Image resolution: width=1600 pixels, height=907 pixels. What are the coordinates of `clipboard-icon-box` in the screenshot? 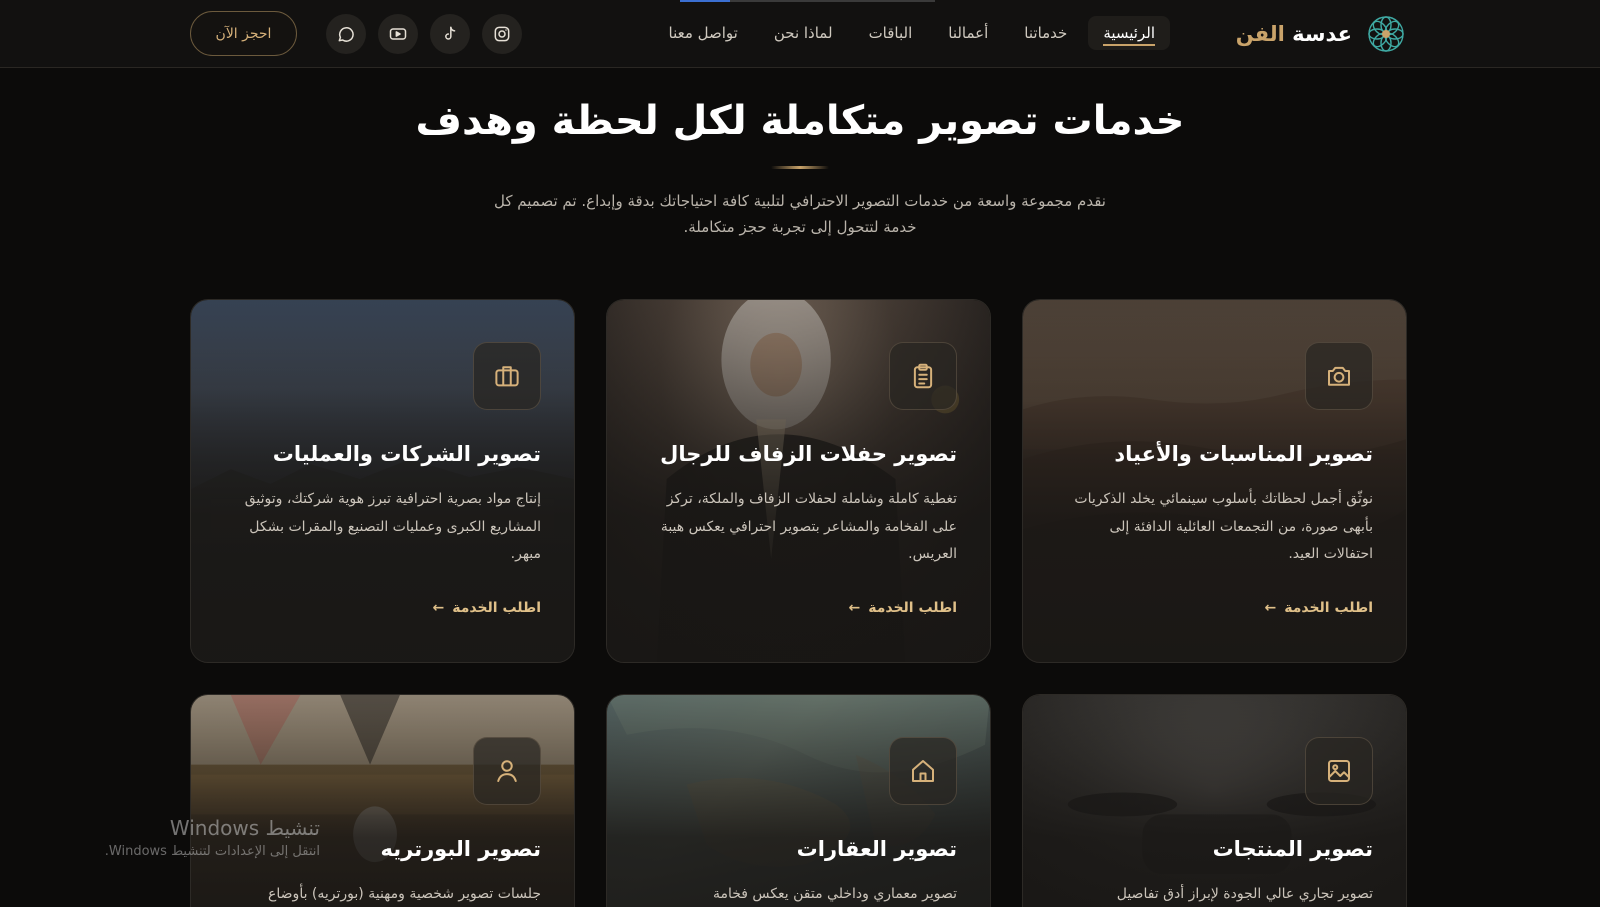 It's located at (923, 376).